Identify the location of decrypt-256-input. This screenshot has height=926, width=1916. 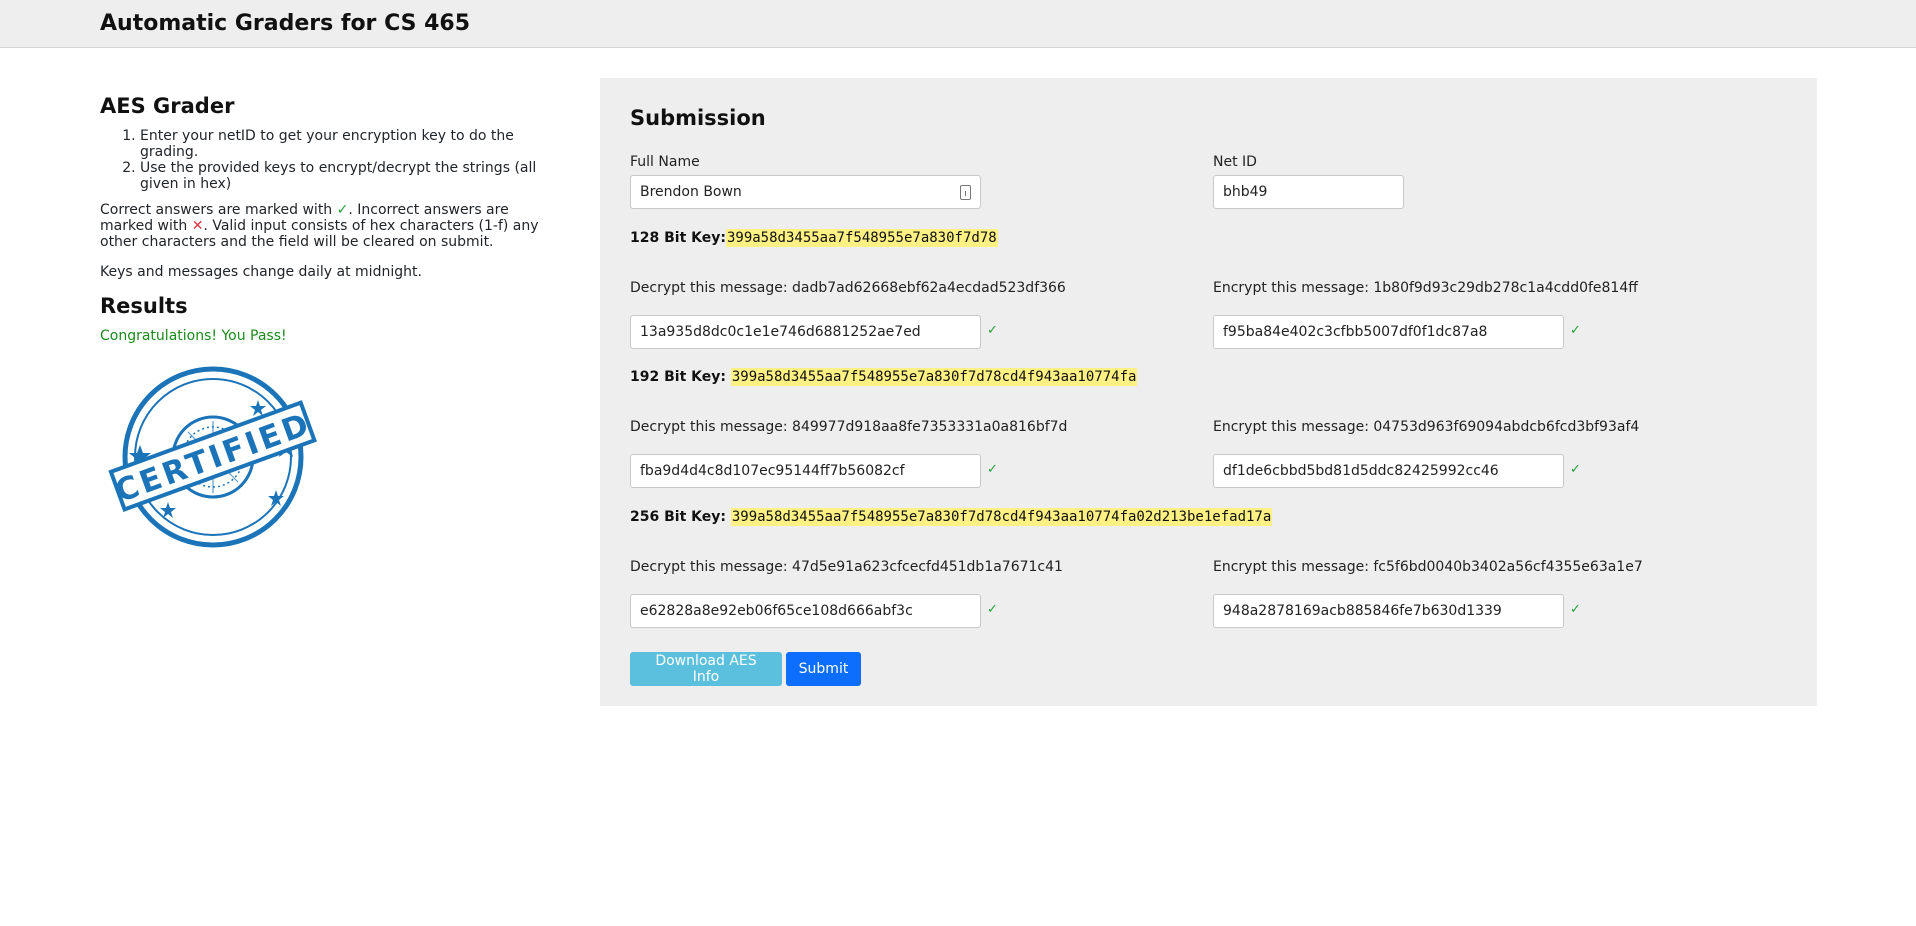
(805, 611).